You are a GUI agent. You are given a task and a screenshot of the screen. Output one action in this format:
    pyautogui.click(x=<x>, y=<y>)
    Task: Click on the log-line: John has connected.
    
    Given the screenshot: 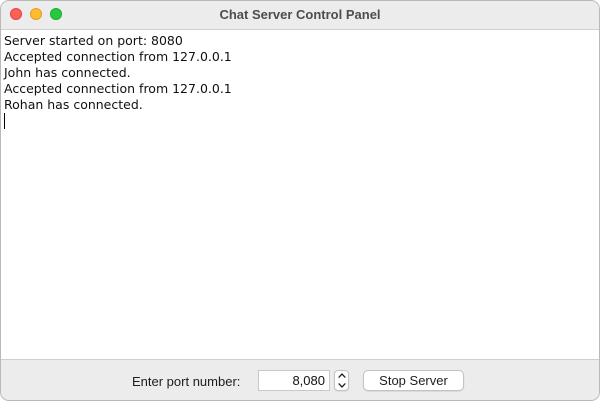 What is the action you would take?
    pyautogui.click(x=67, y=72)
    